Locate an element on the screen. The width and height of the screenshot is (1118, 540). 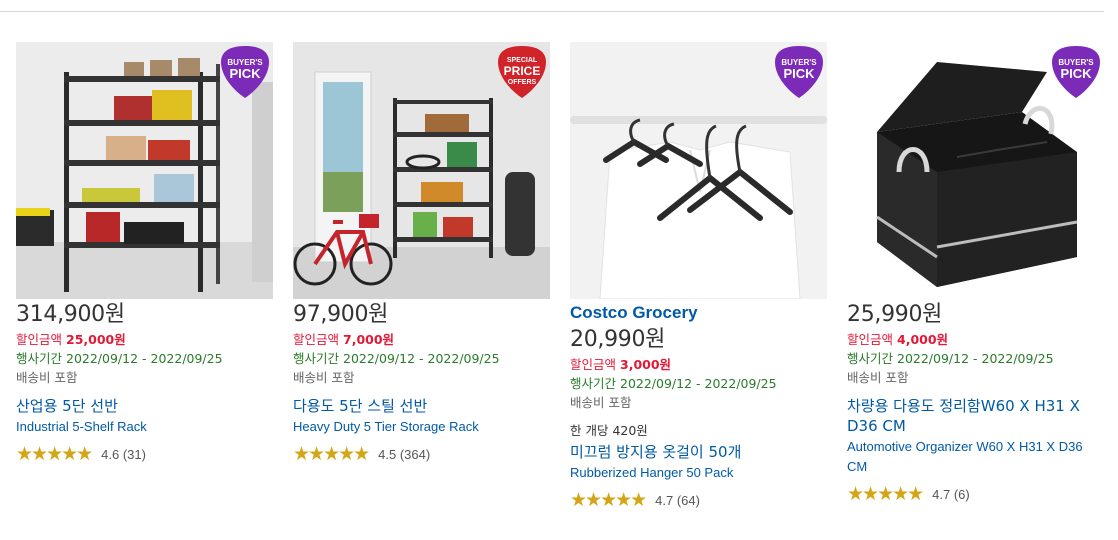
product-rating: ★★★★★ 4.5 (364) is located at coordinates (421, 454).